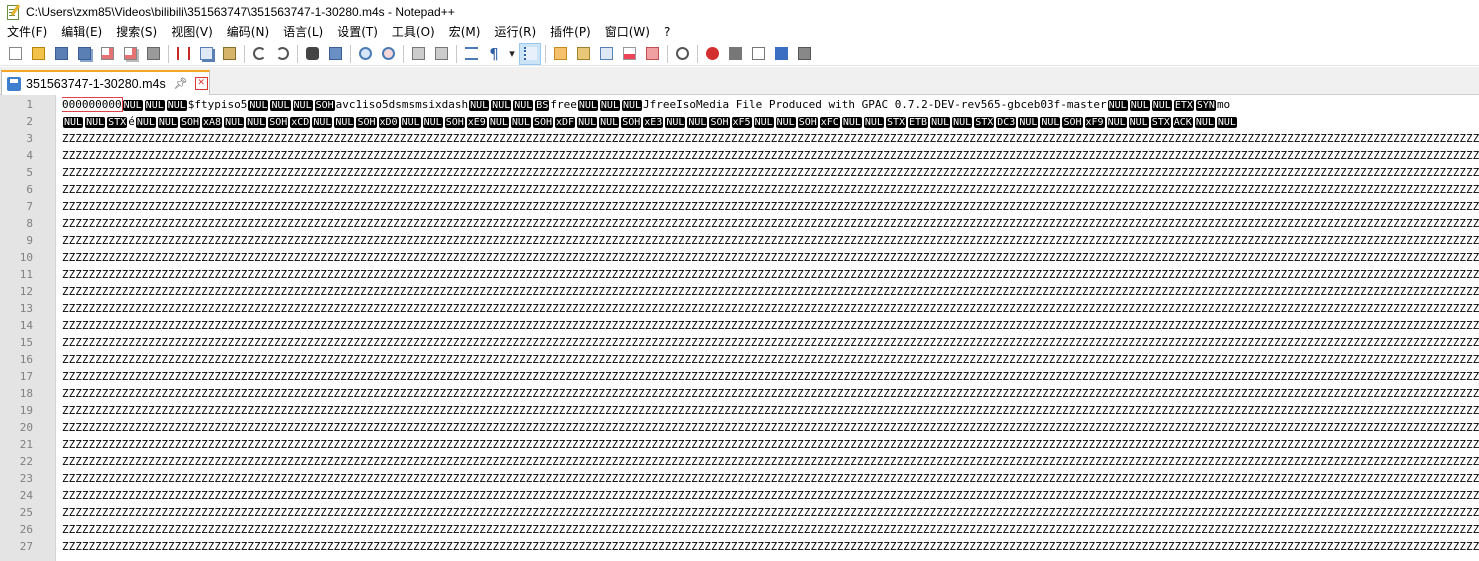 The image size is (1479, 561). What do you see at coordinates (682, 54) in the screenshot?
I see `monitoring-eye-button` at bounding box center [682, 54].